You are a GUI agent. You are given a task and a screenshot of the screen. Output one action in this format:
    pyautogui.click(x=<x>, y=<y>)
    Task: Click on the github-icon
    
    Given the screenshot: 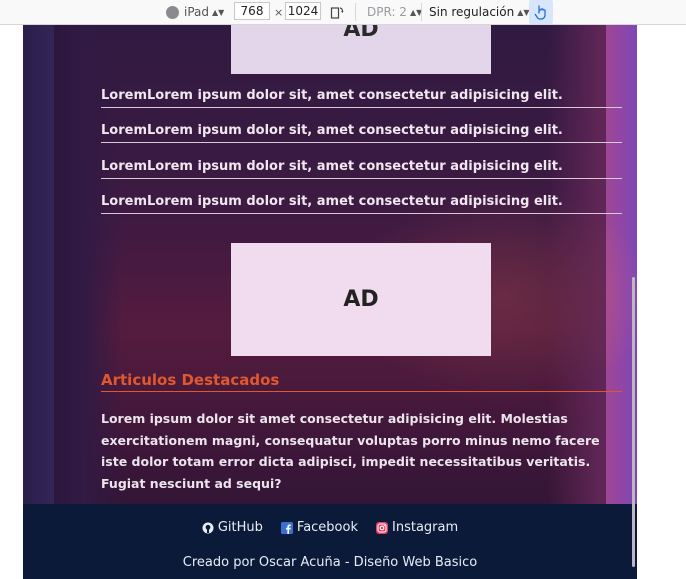 What is the action you would take?
    pyautogui.click(x=208, y=527)
    